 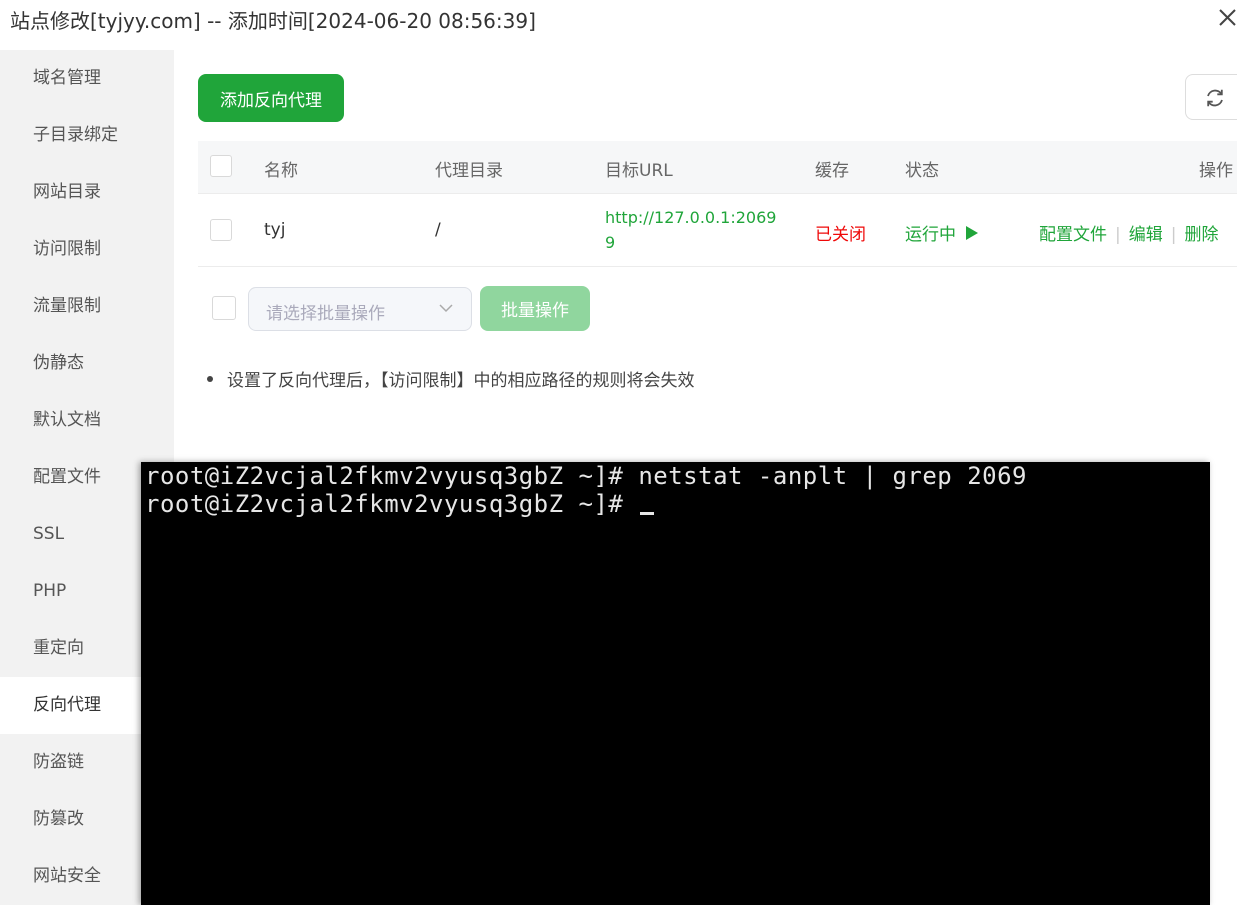 What do you see at coordinates (1216, 171) in the screenshot?
I see `header-operations: 操作` at bounding box center [1216, 171].